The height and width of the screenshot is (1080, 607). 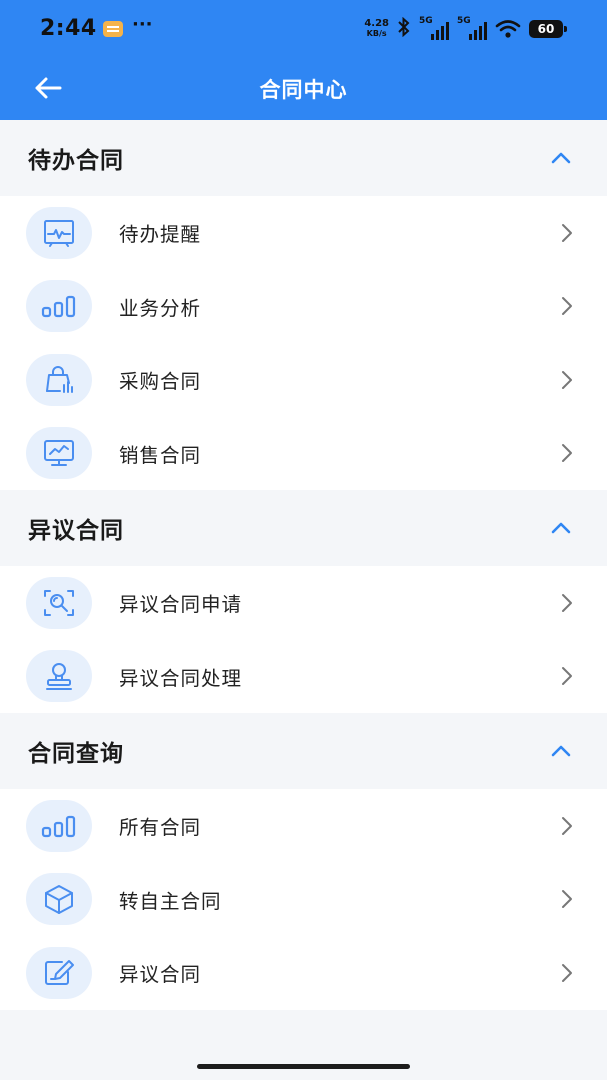 I want to click on navigation-bar: 合同中心, so click(x=303, y=89).